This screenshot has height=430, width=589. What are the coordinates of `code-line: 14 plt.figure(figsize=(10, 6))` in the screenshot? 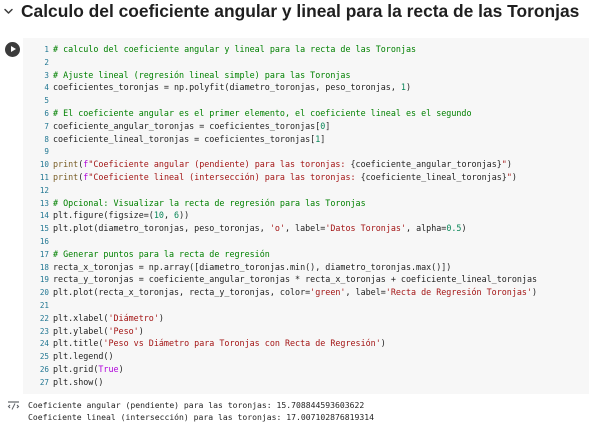 It's located at (306, 215).